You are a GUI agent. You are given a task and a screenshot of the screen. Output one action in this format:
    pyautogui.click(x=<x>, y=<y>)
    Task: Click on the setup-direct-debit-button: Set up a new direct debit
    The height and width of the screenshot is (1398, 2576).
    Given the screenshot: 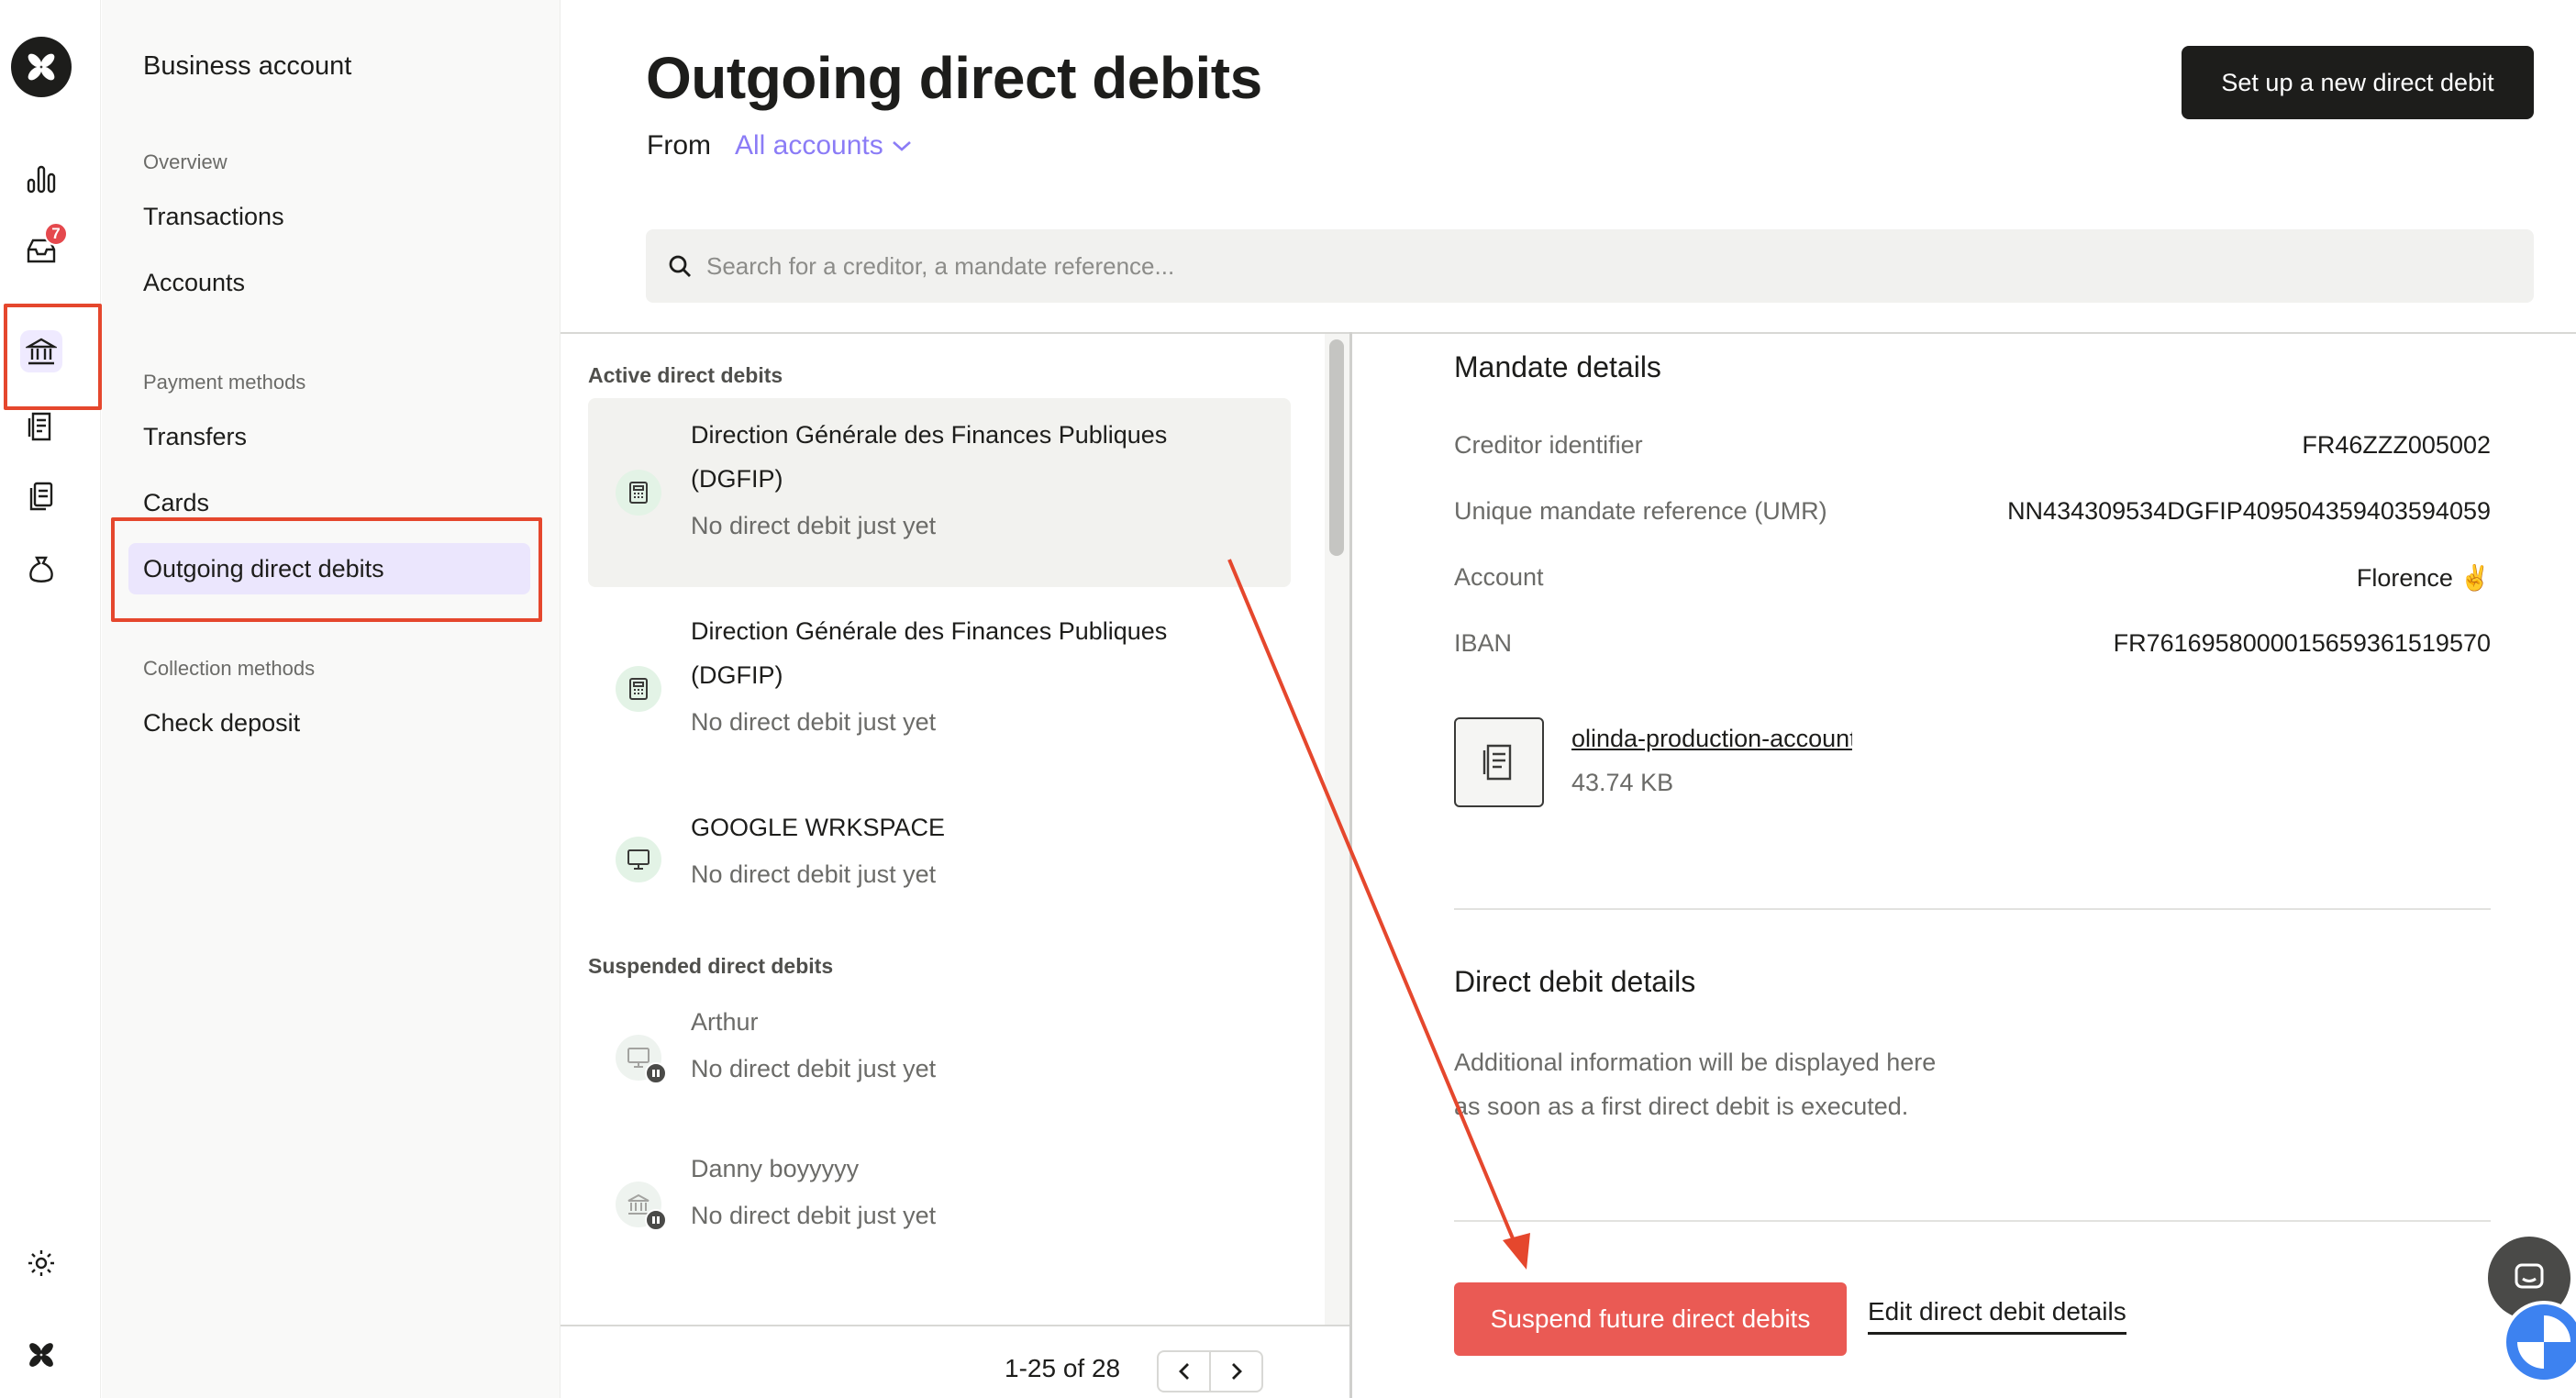 What is the action you would take?
    pyautogui.click(x=2358, y=82)
    